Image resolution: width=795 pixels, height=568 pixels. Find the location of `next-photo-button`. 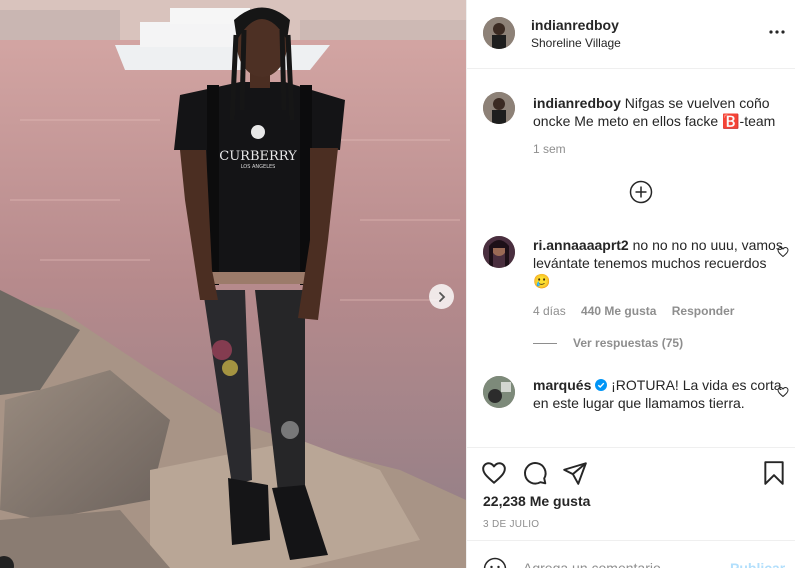

next-photo-button is located at coordinates (441, 296).